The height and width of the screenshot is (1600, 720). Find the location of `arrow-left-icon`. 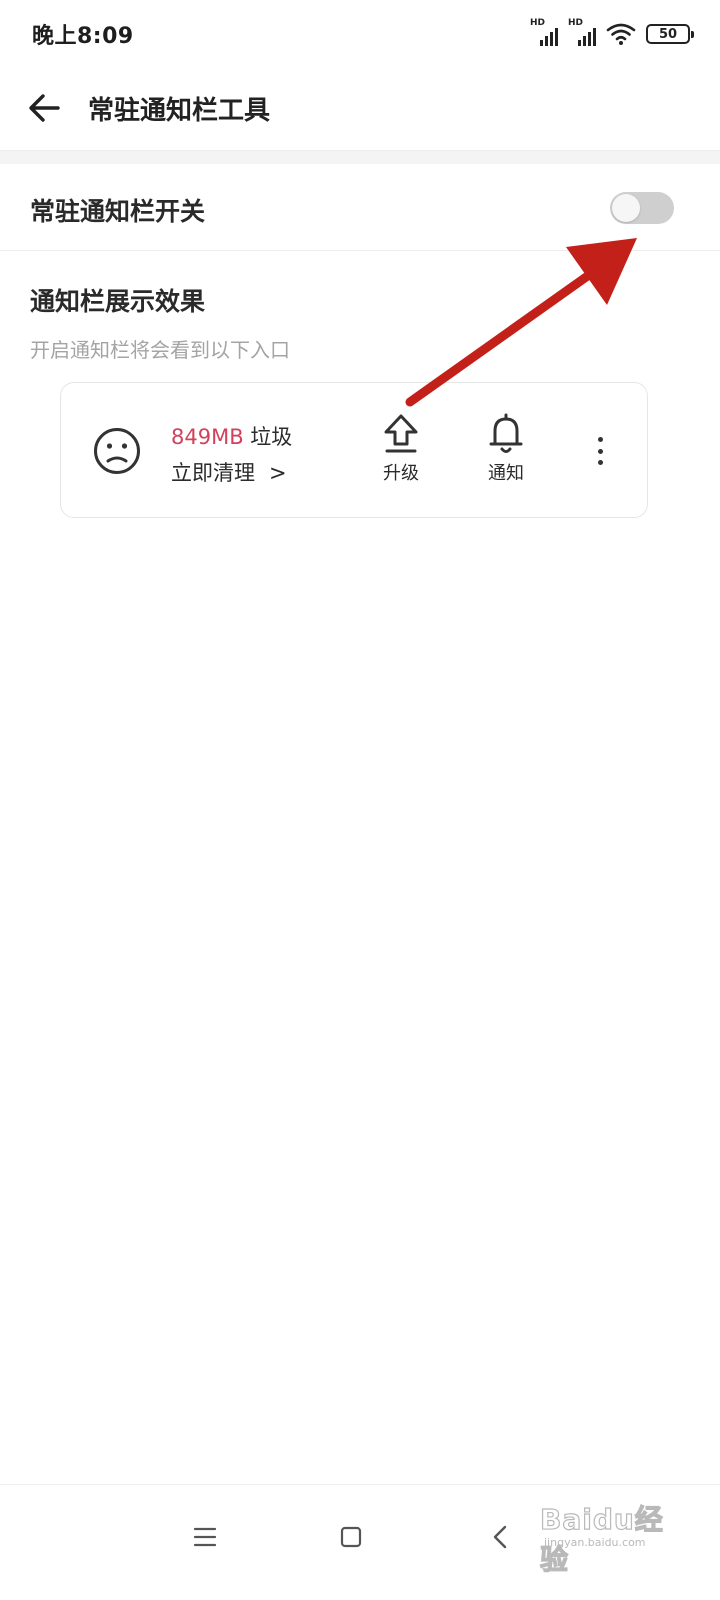

arrow-left-icon is located at coordinates (44, 108).